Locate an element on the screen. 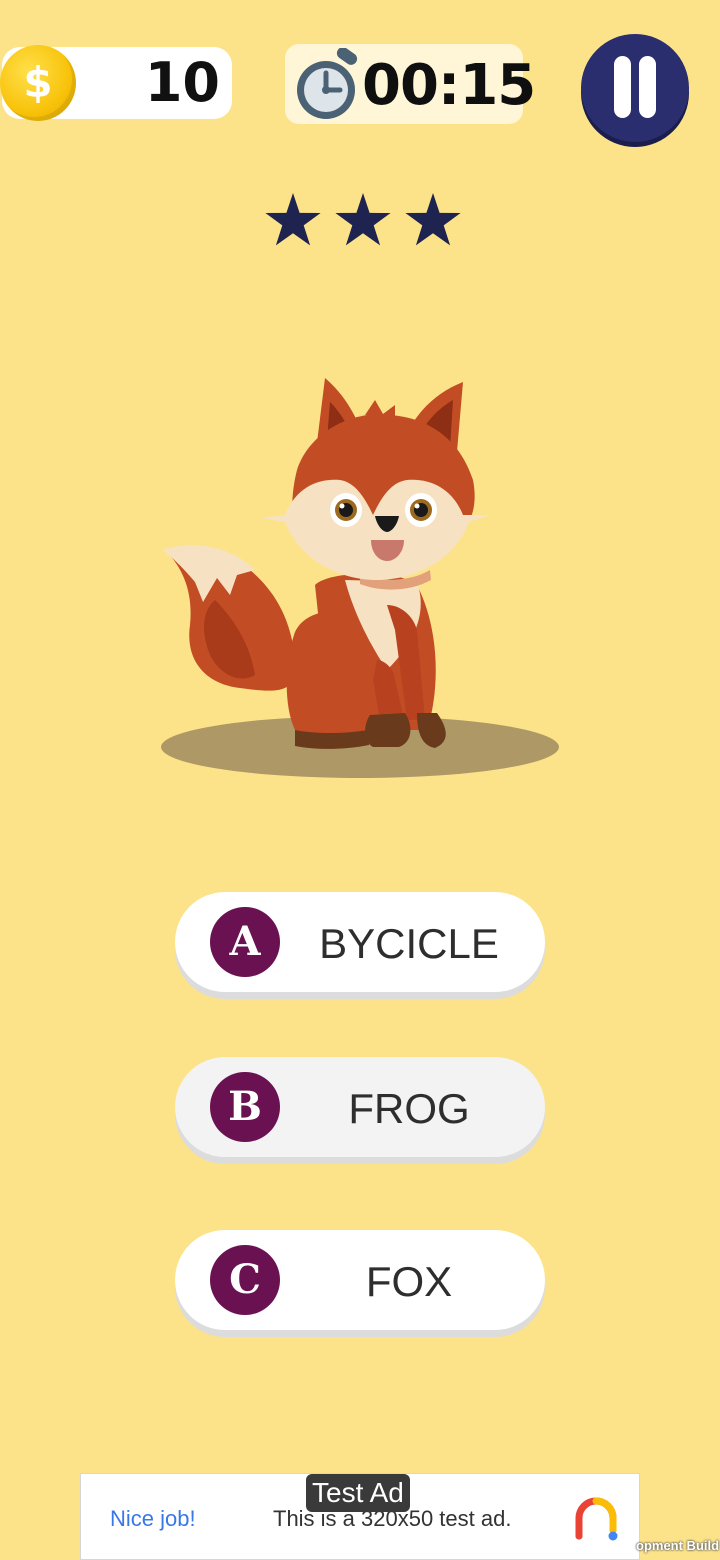  ad-logo-icon is located at coordinates (596, 1519).